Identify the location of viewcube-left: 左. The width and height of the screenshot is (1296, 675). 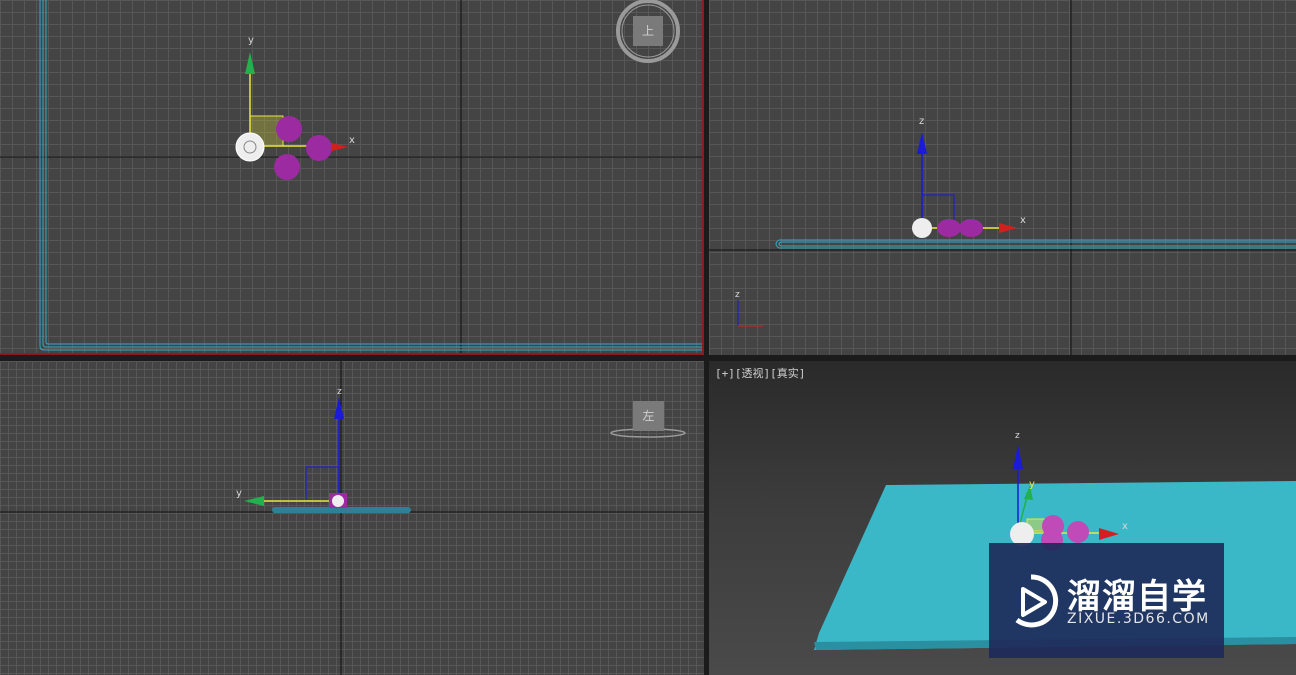
(648, 416).